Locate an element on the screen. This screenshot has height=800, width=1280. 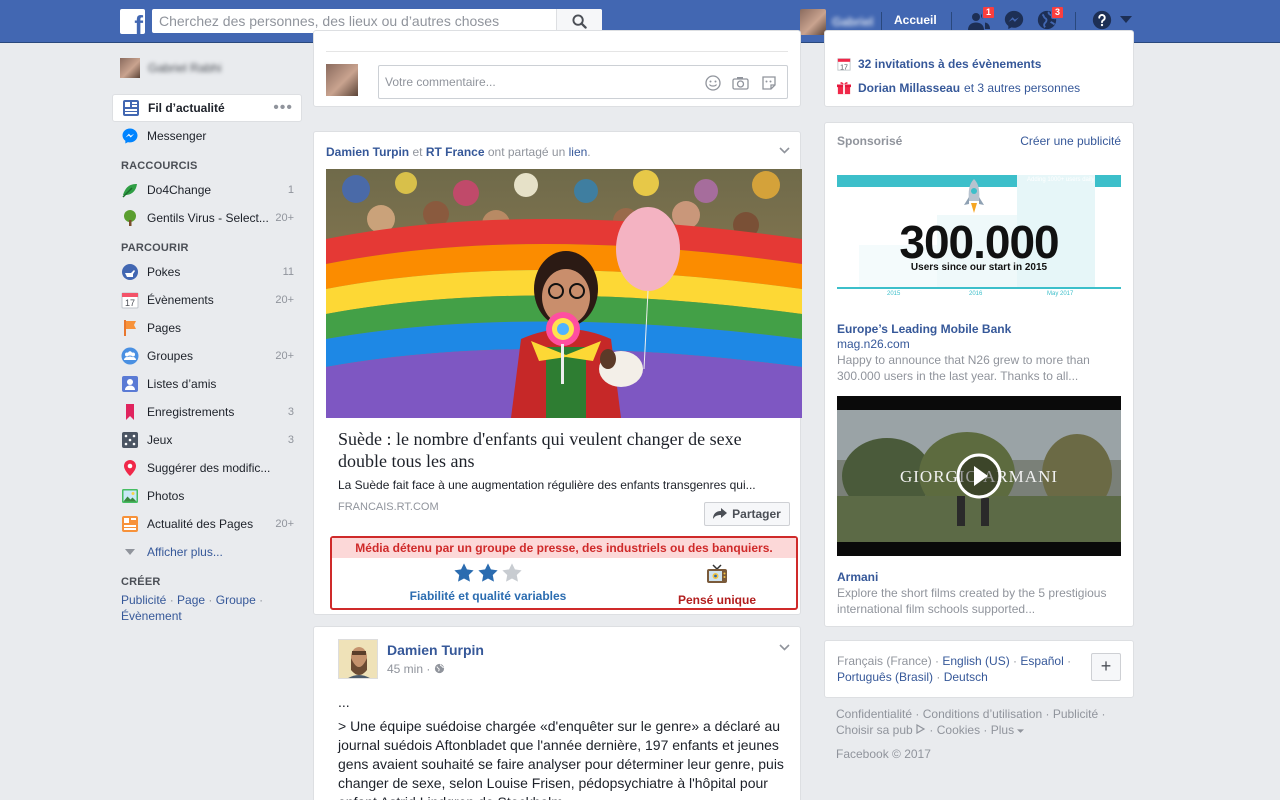
copyright: Facebook © 2017 is located at coordinates (883, 754).